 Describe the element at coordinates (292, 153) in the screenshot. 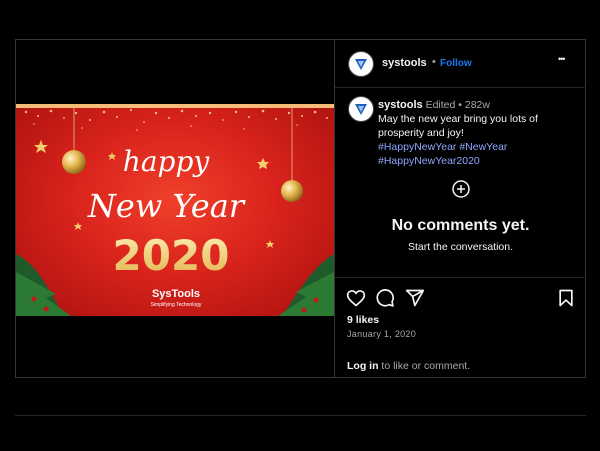

I see `ornament-right` at that location.